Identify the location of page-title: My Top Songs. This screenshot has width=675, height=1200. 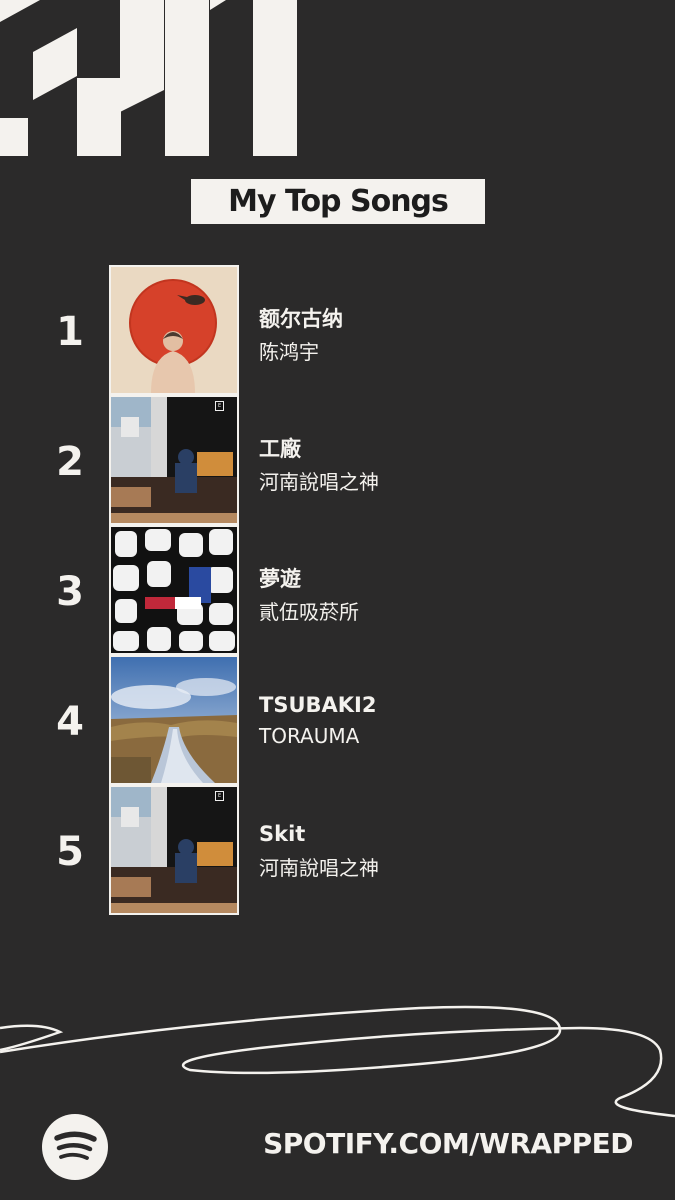
(338, 201).